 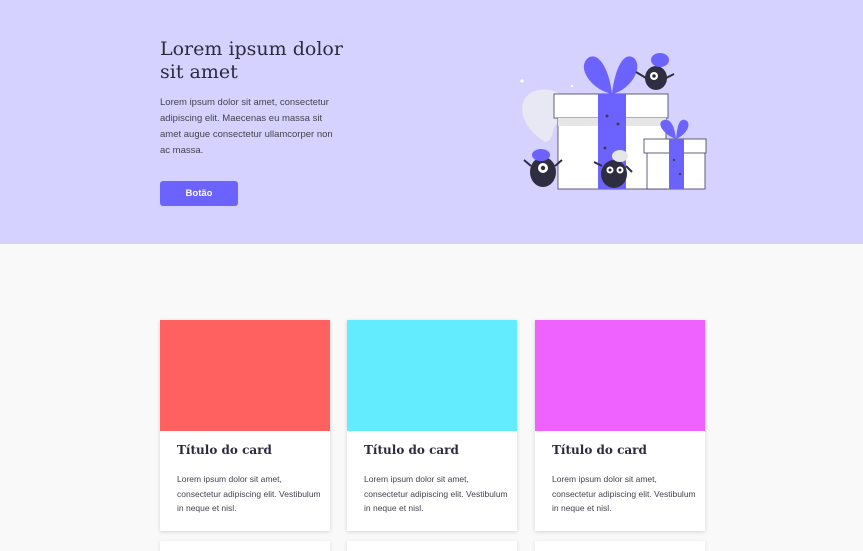 What do you see at coordinates (625, 75) in the screenshot?
I see `bow-right` at bounding box center [625, 75].